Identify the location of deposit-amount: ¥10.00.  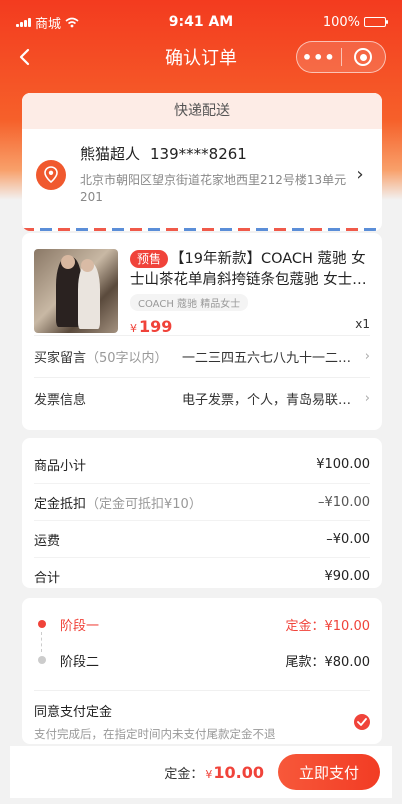
(234, 772).